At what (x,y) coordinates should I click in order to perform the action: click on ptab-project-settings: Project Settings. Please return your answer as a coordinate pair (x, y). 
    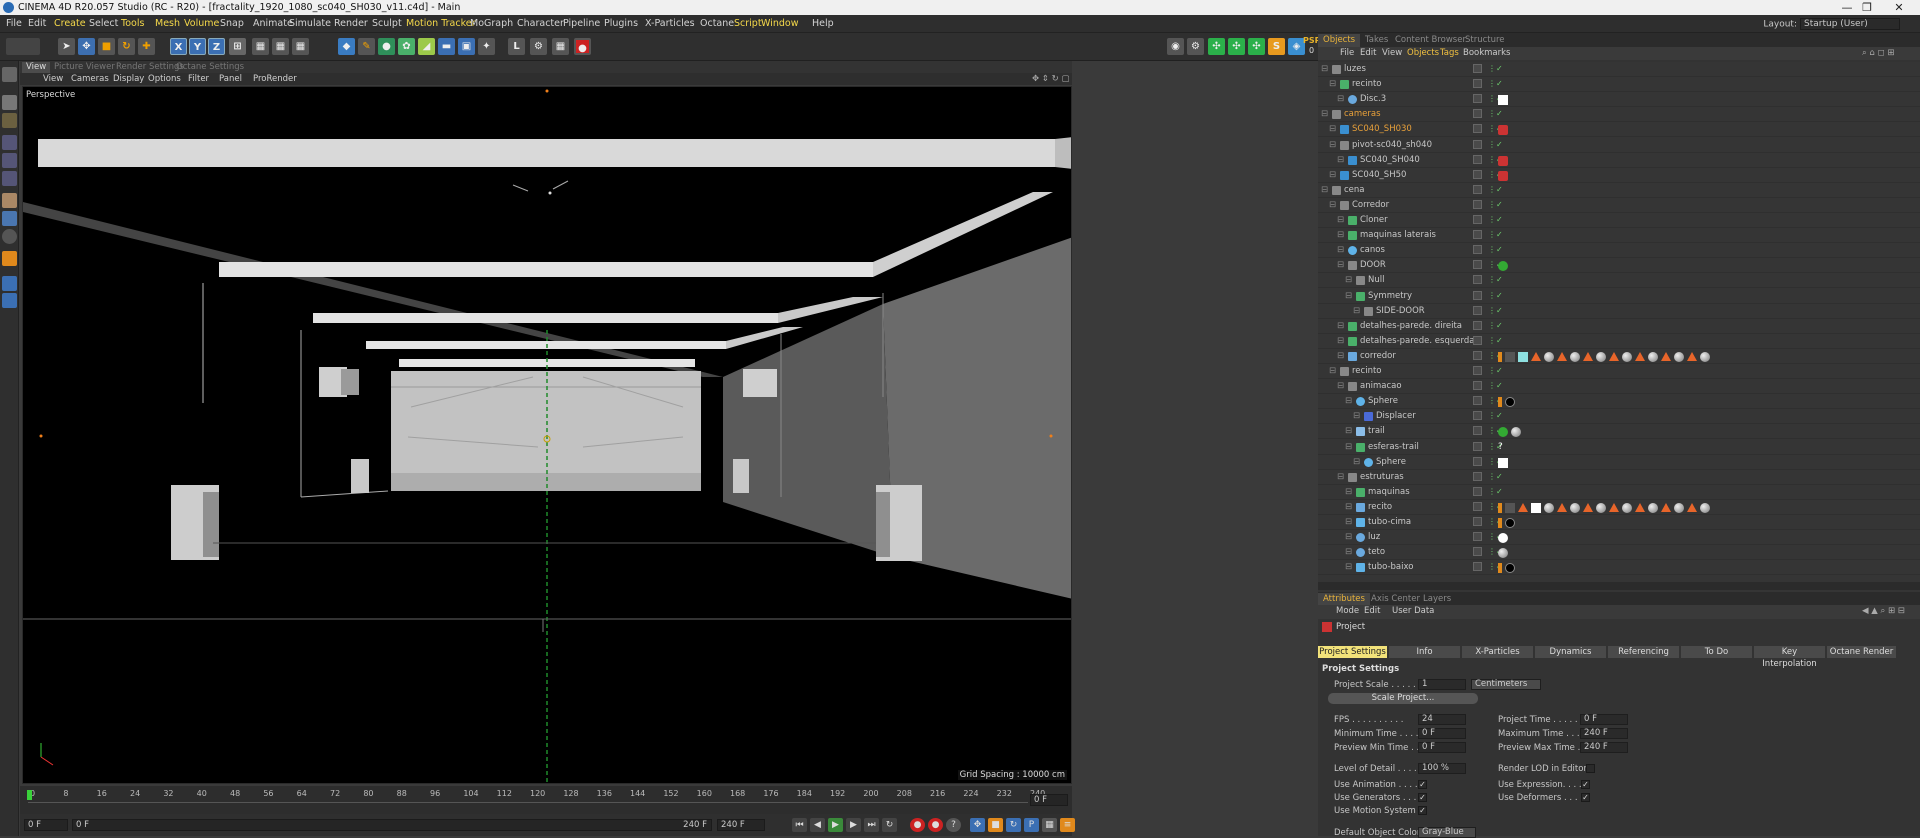
    Looking at the image, I should click on (1353, 652).